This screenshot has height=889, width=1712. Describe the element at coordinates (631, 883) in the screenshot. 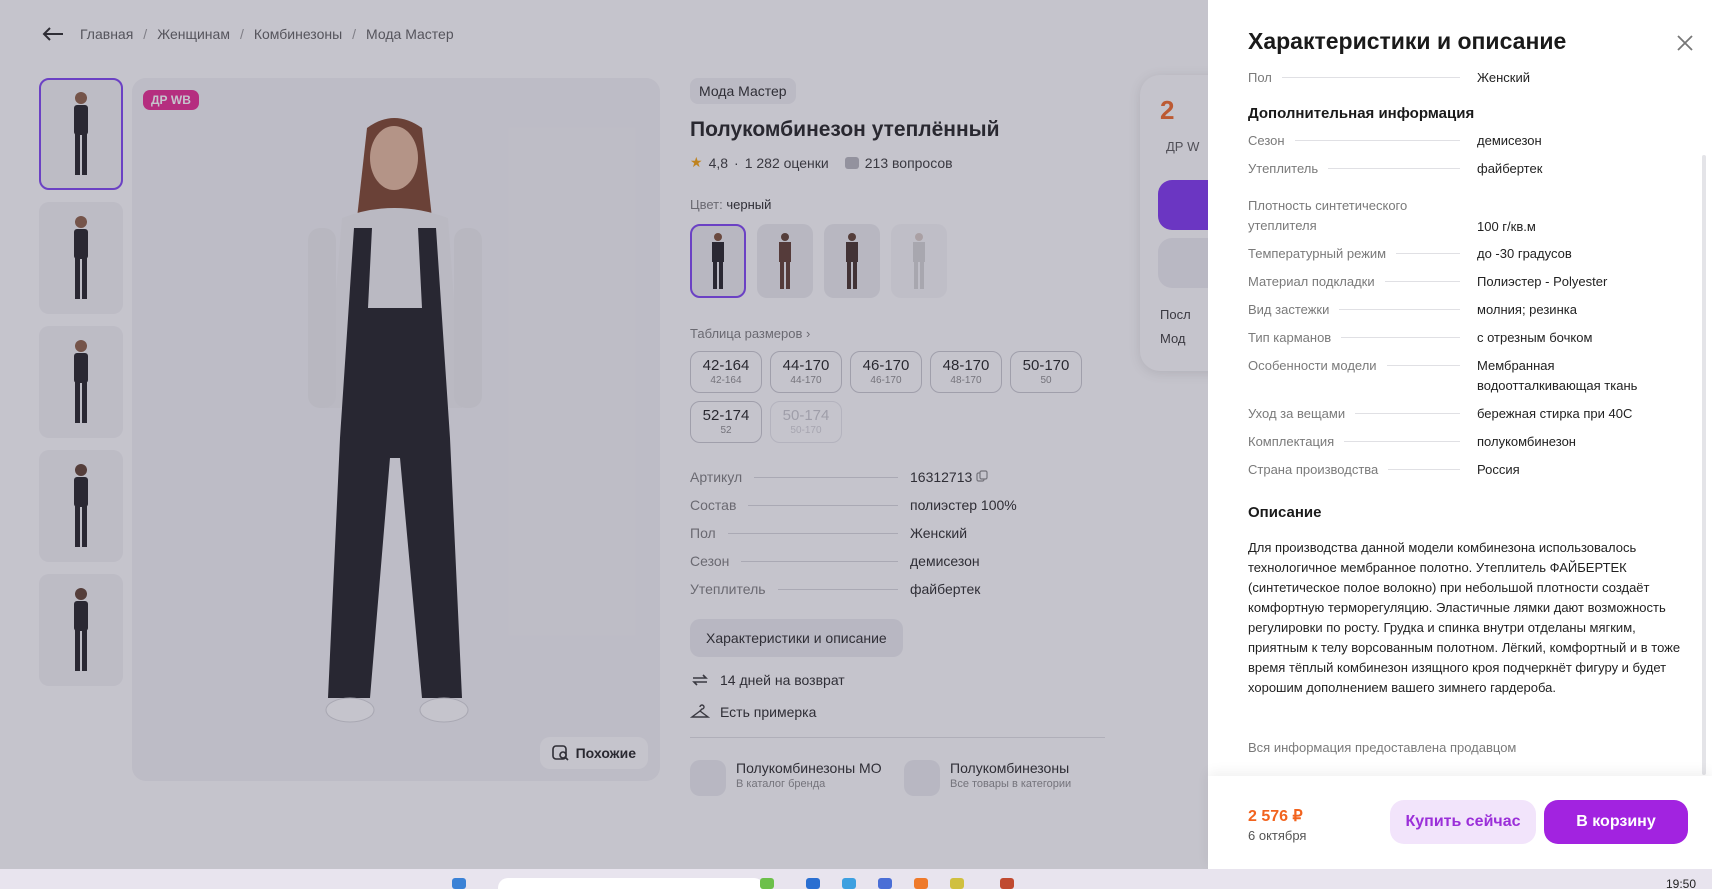

I see `taskbar-search` at that location.